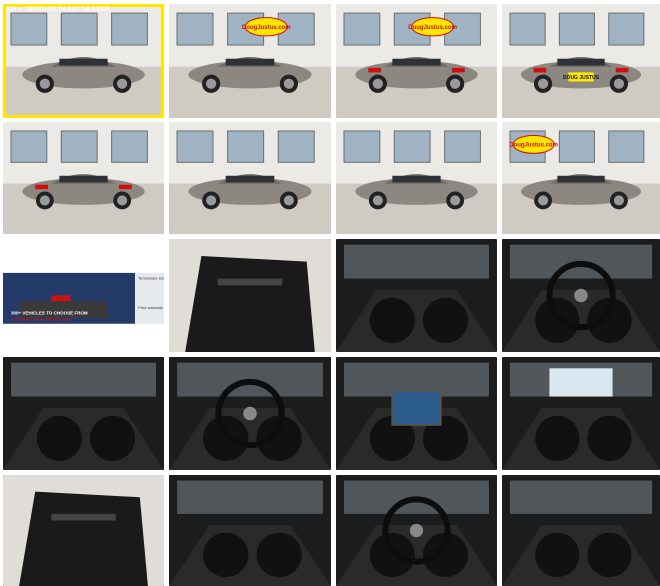 The height and width of the screenshot is (586, 660). Describe the element at coordinates (41, 318) in the screenshot. I see `promo-subline: 100 VEHICLES $4,995 OR LESS` at that location.